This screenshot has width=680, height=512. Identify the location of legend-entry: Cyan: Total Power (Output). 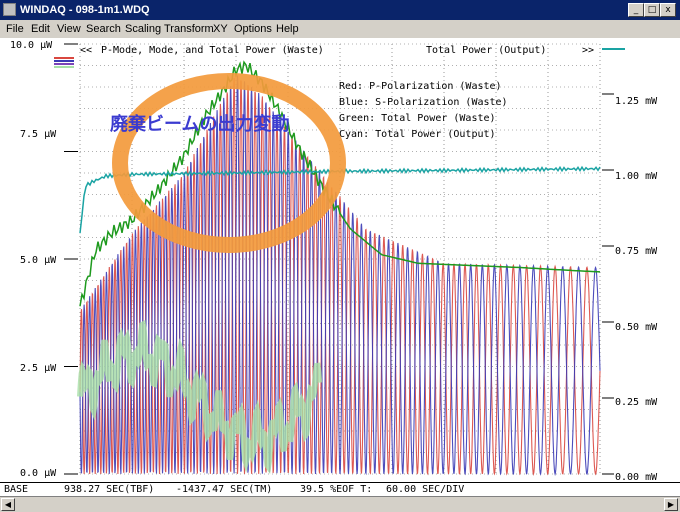
(417, 134).